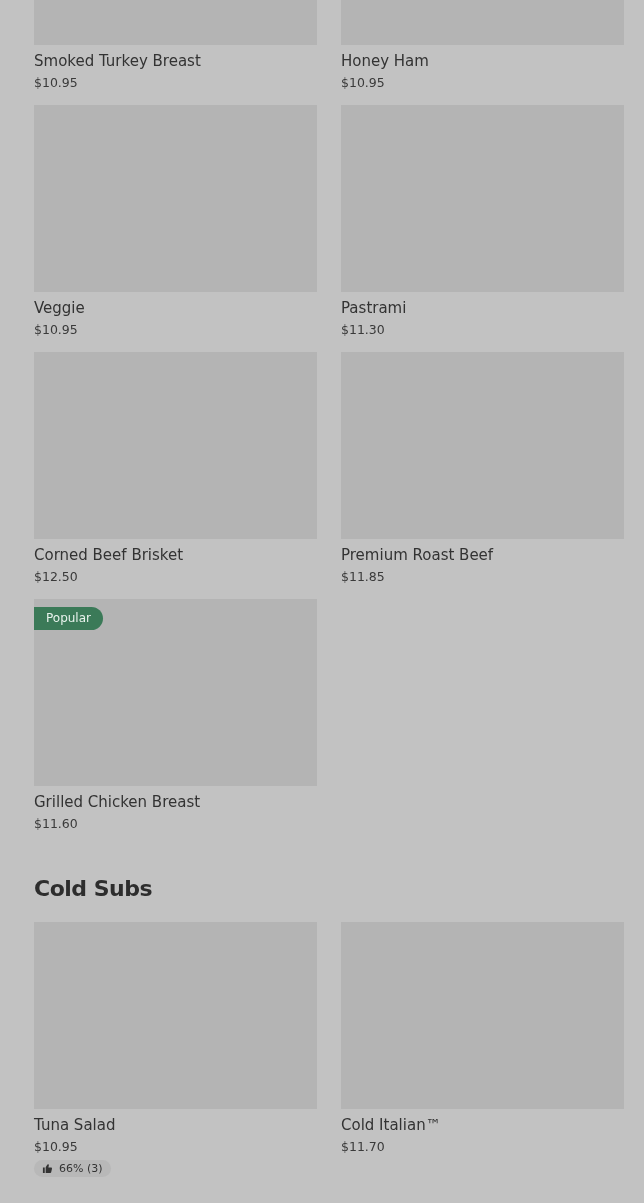 The width and height of the screenshot is (644, 1203). Describe the element at coordinates (363, 330) in the screenshot. I see `item-price: $11.30` at that location.